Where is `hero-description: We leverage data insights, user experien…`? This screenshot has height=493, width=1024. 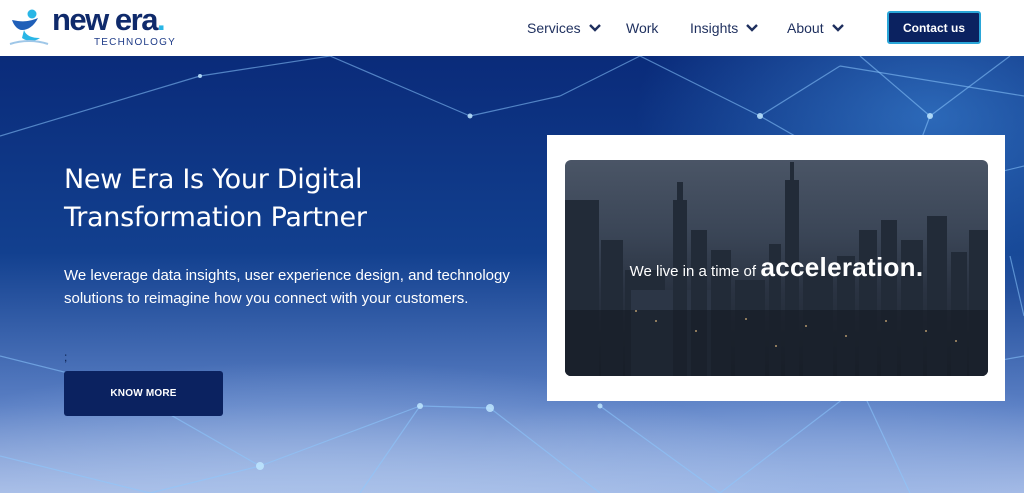 hero-description: We leverage data insights, user experien… is located at coordinates (287, 287).